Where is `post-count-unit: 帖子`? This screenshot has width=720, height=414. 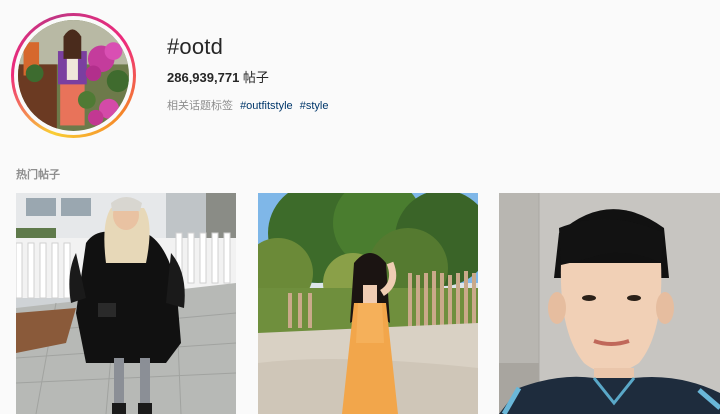 post-count-unit: 帖子 is located at coordinates (254, 77).